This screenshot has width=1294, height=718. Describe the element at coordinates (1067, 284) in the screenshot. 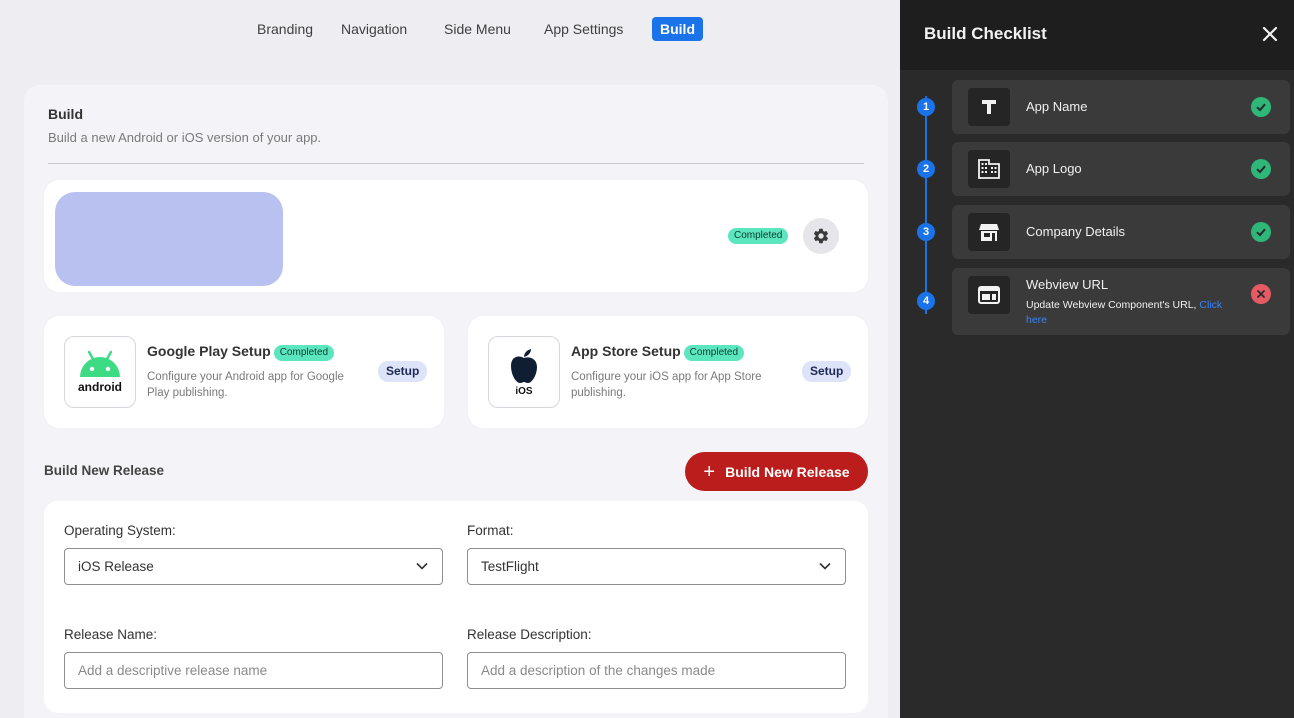

I see `checklist-item-label: Webview URL` at that location.